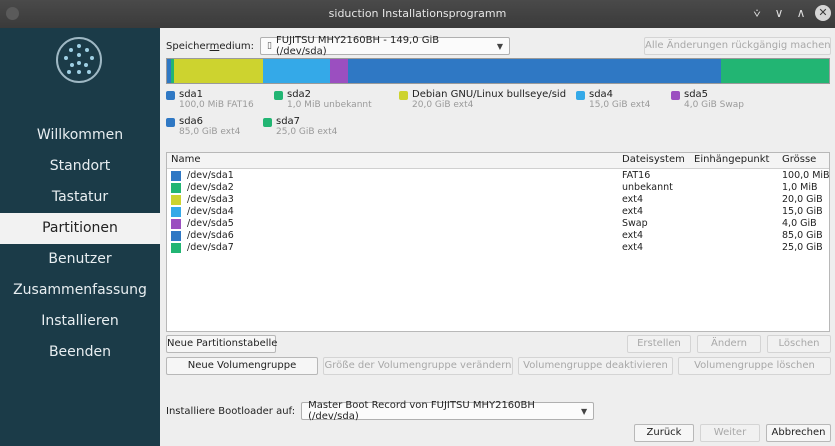 This screenshot has height=446, width=835. I want to click on storage-medium-label: Speichermedium:, so click(210, 46).